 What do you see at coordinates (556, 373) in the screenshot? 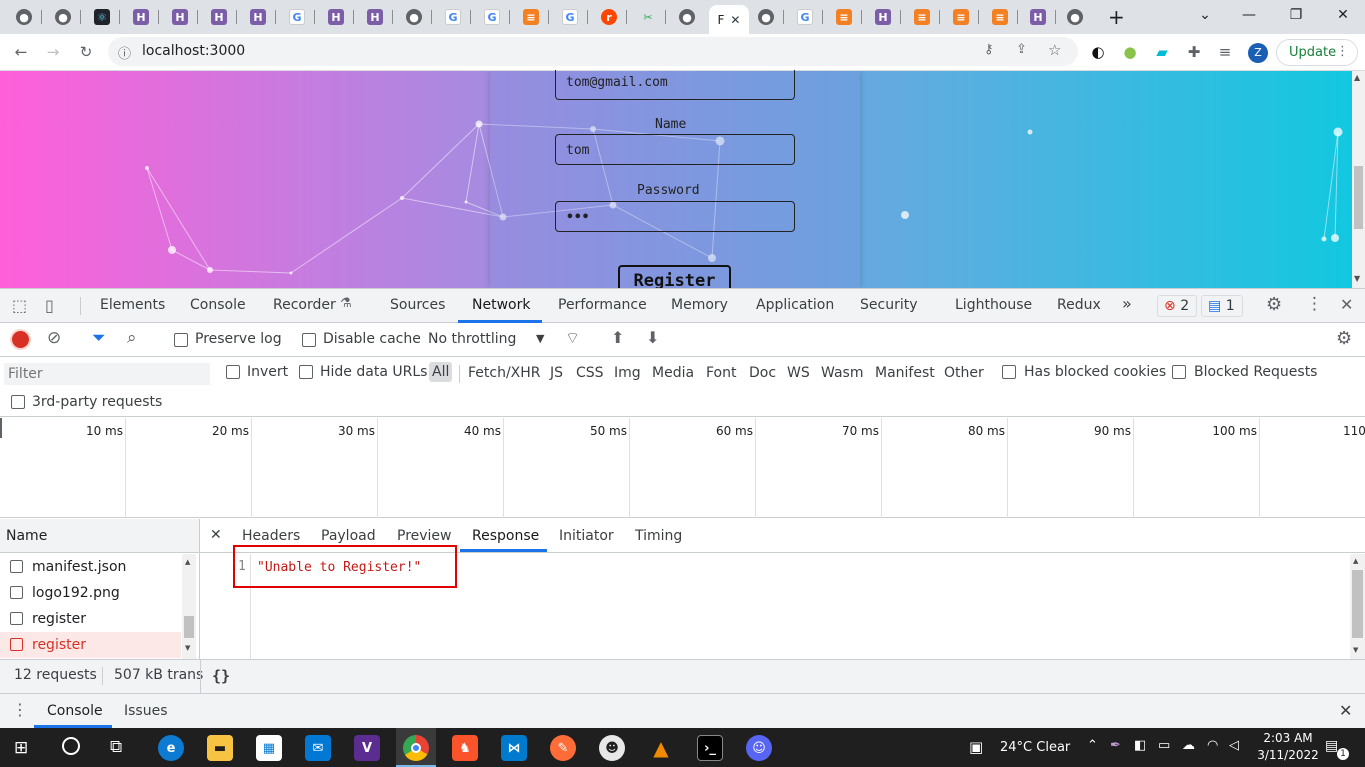
I see `filter-type-js: JS` at bounding box center [556, 373].